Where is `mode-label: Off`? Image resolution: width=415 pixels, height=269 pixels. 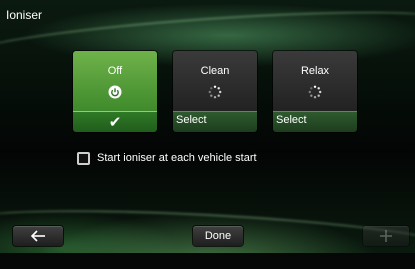 mode-label: Off is located at coordinates (115, 71).